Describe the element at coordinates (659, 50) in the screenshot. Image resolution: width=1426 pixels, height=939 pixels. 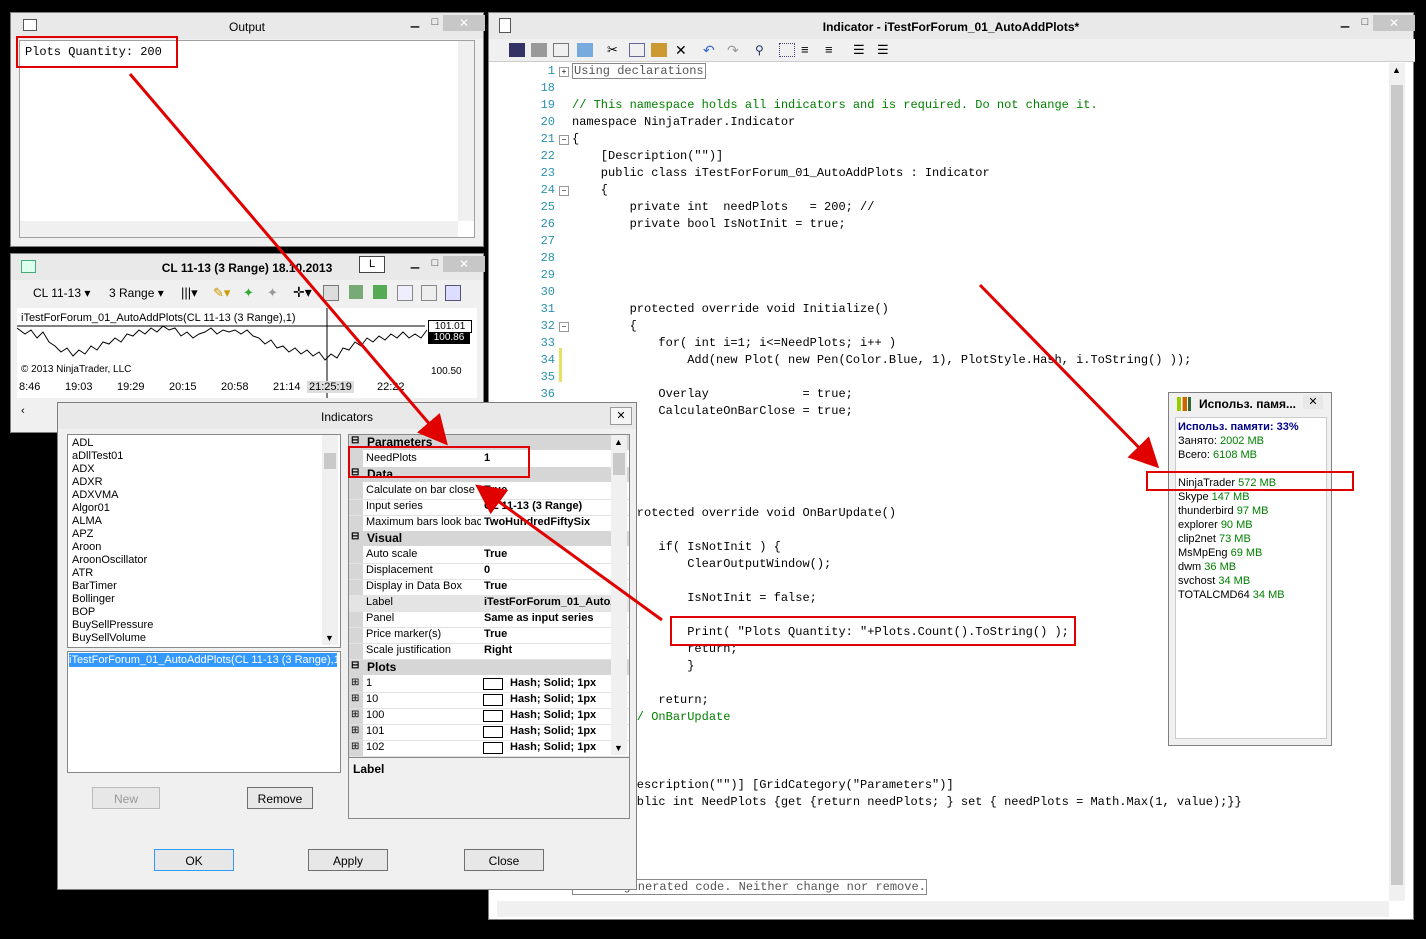
I see `paste-icon` at that location.